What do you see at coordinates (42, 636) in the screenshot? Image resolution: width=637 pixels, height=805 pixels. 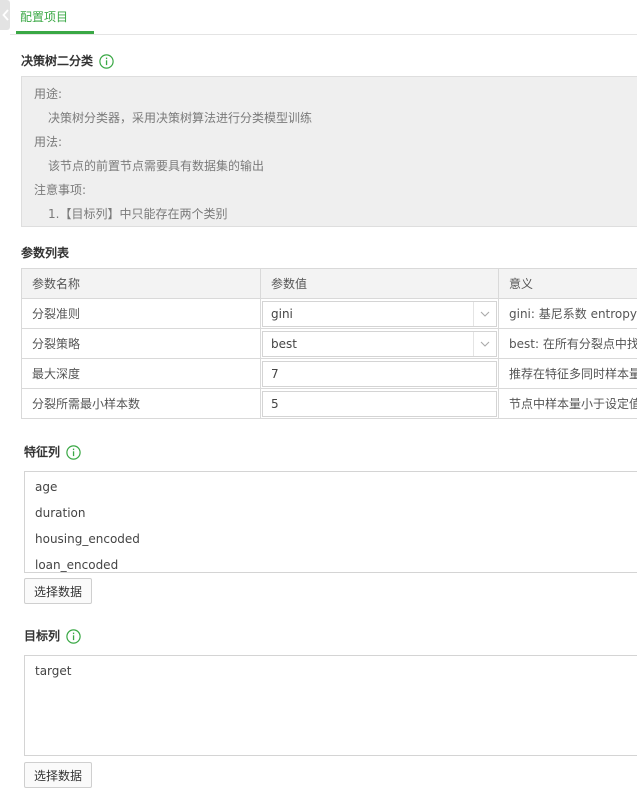 I see `target-column-title-text: 目标列` at bounding box center [42, 636].